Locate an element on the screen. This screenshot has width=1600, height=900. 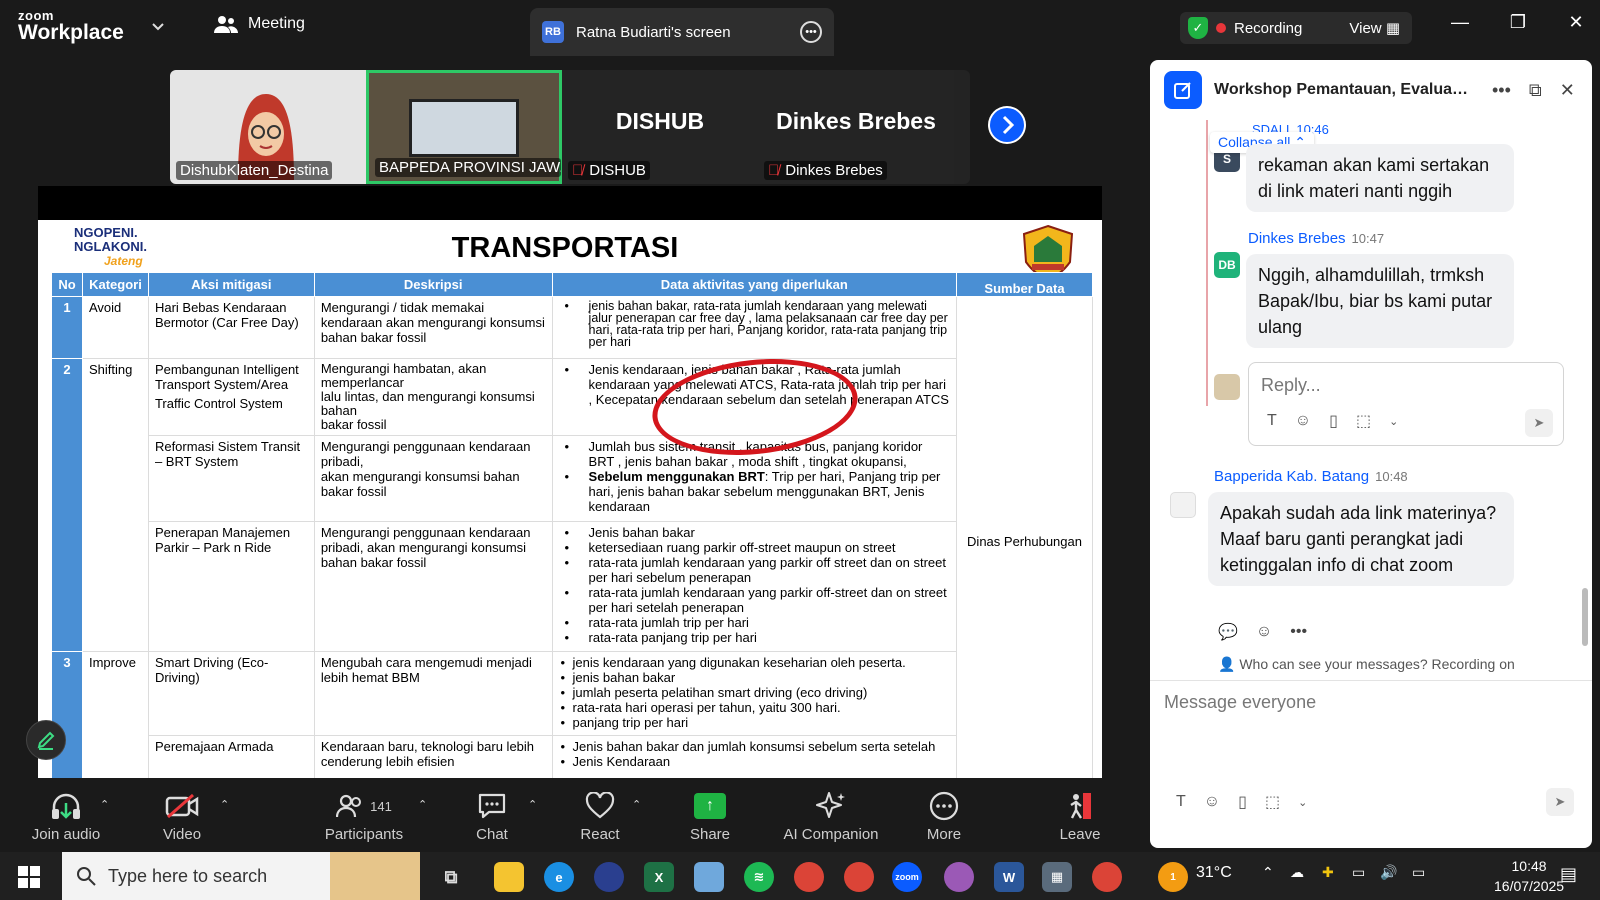
taskbar-search: Type here to search is located at coordinates (241, 876).